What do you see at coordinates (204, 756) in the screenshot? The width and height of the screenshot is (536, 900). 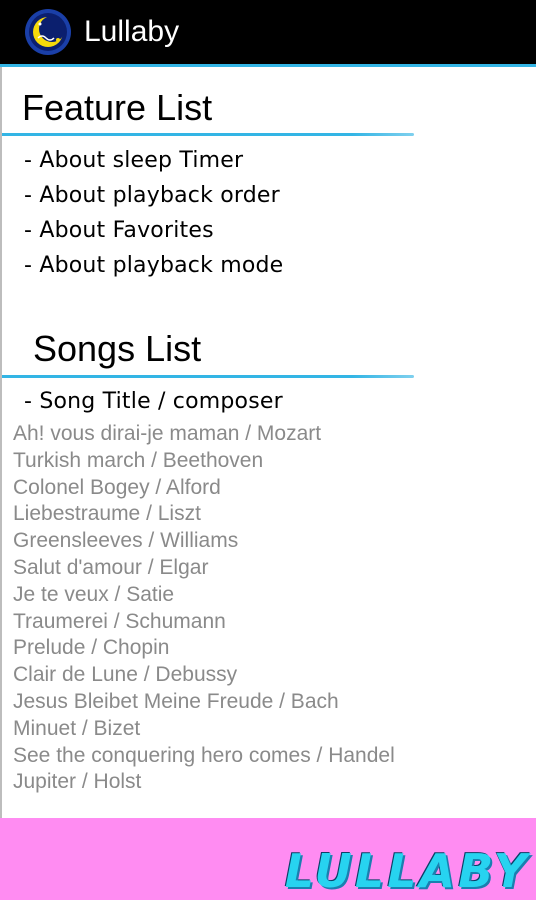 I see `song-item: See the conquering hero comes / Handel` at bounding box center [204, 756].